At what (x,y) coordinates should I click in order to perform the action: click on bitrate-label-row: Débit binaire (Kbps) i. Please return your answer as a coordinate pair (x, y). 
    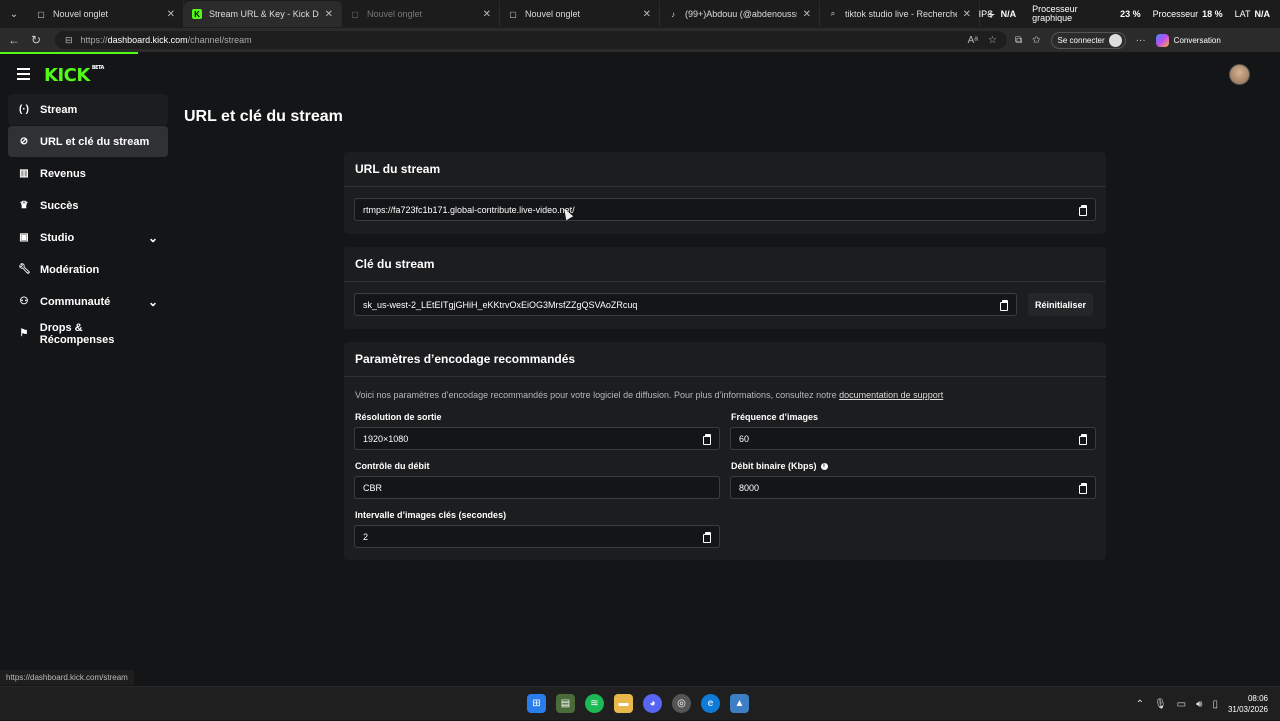
    Looking at the image, I should click on (779, 466).